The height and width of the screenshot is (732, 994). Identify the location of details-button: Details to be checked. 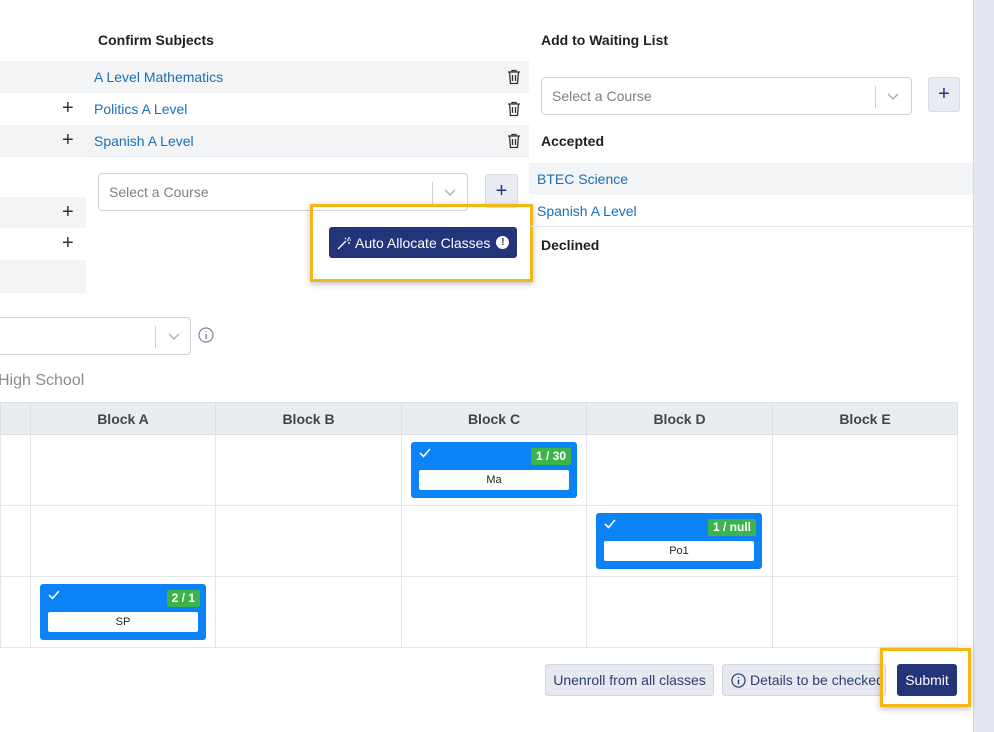
(804, 680).